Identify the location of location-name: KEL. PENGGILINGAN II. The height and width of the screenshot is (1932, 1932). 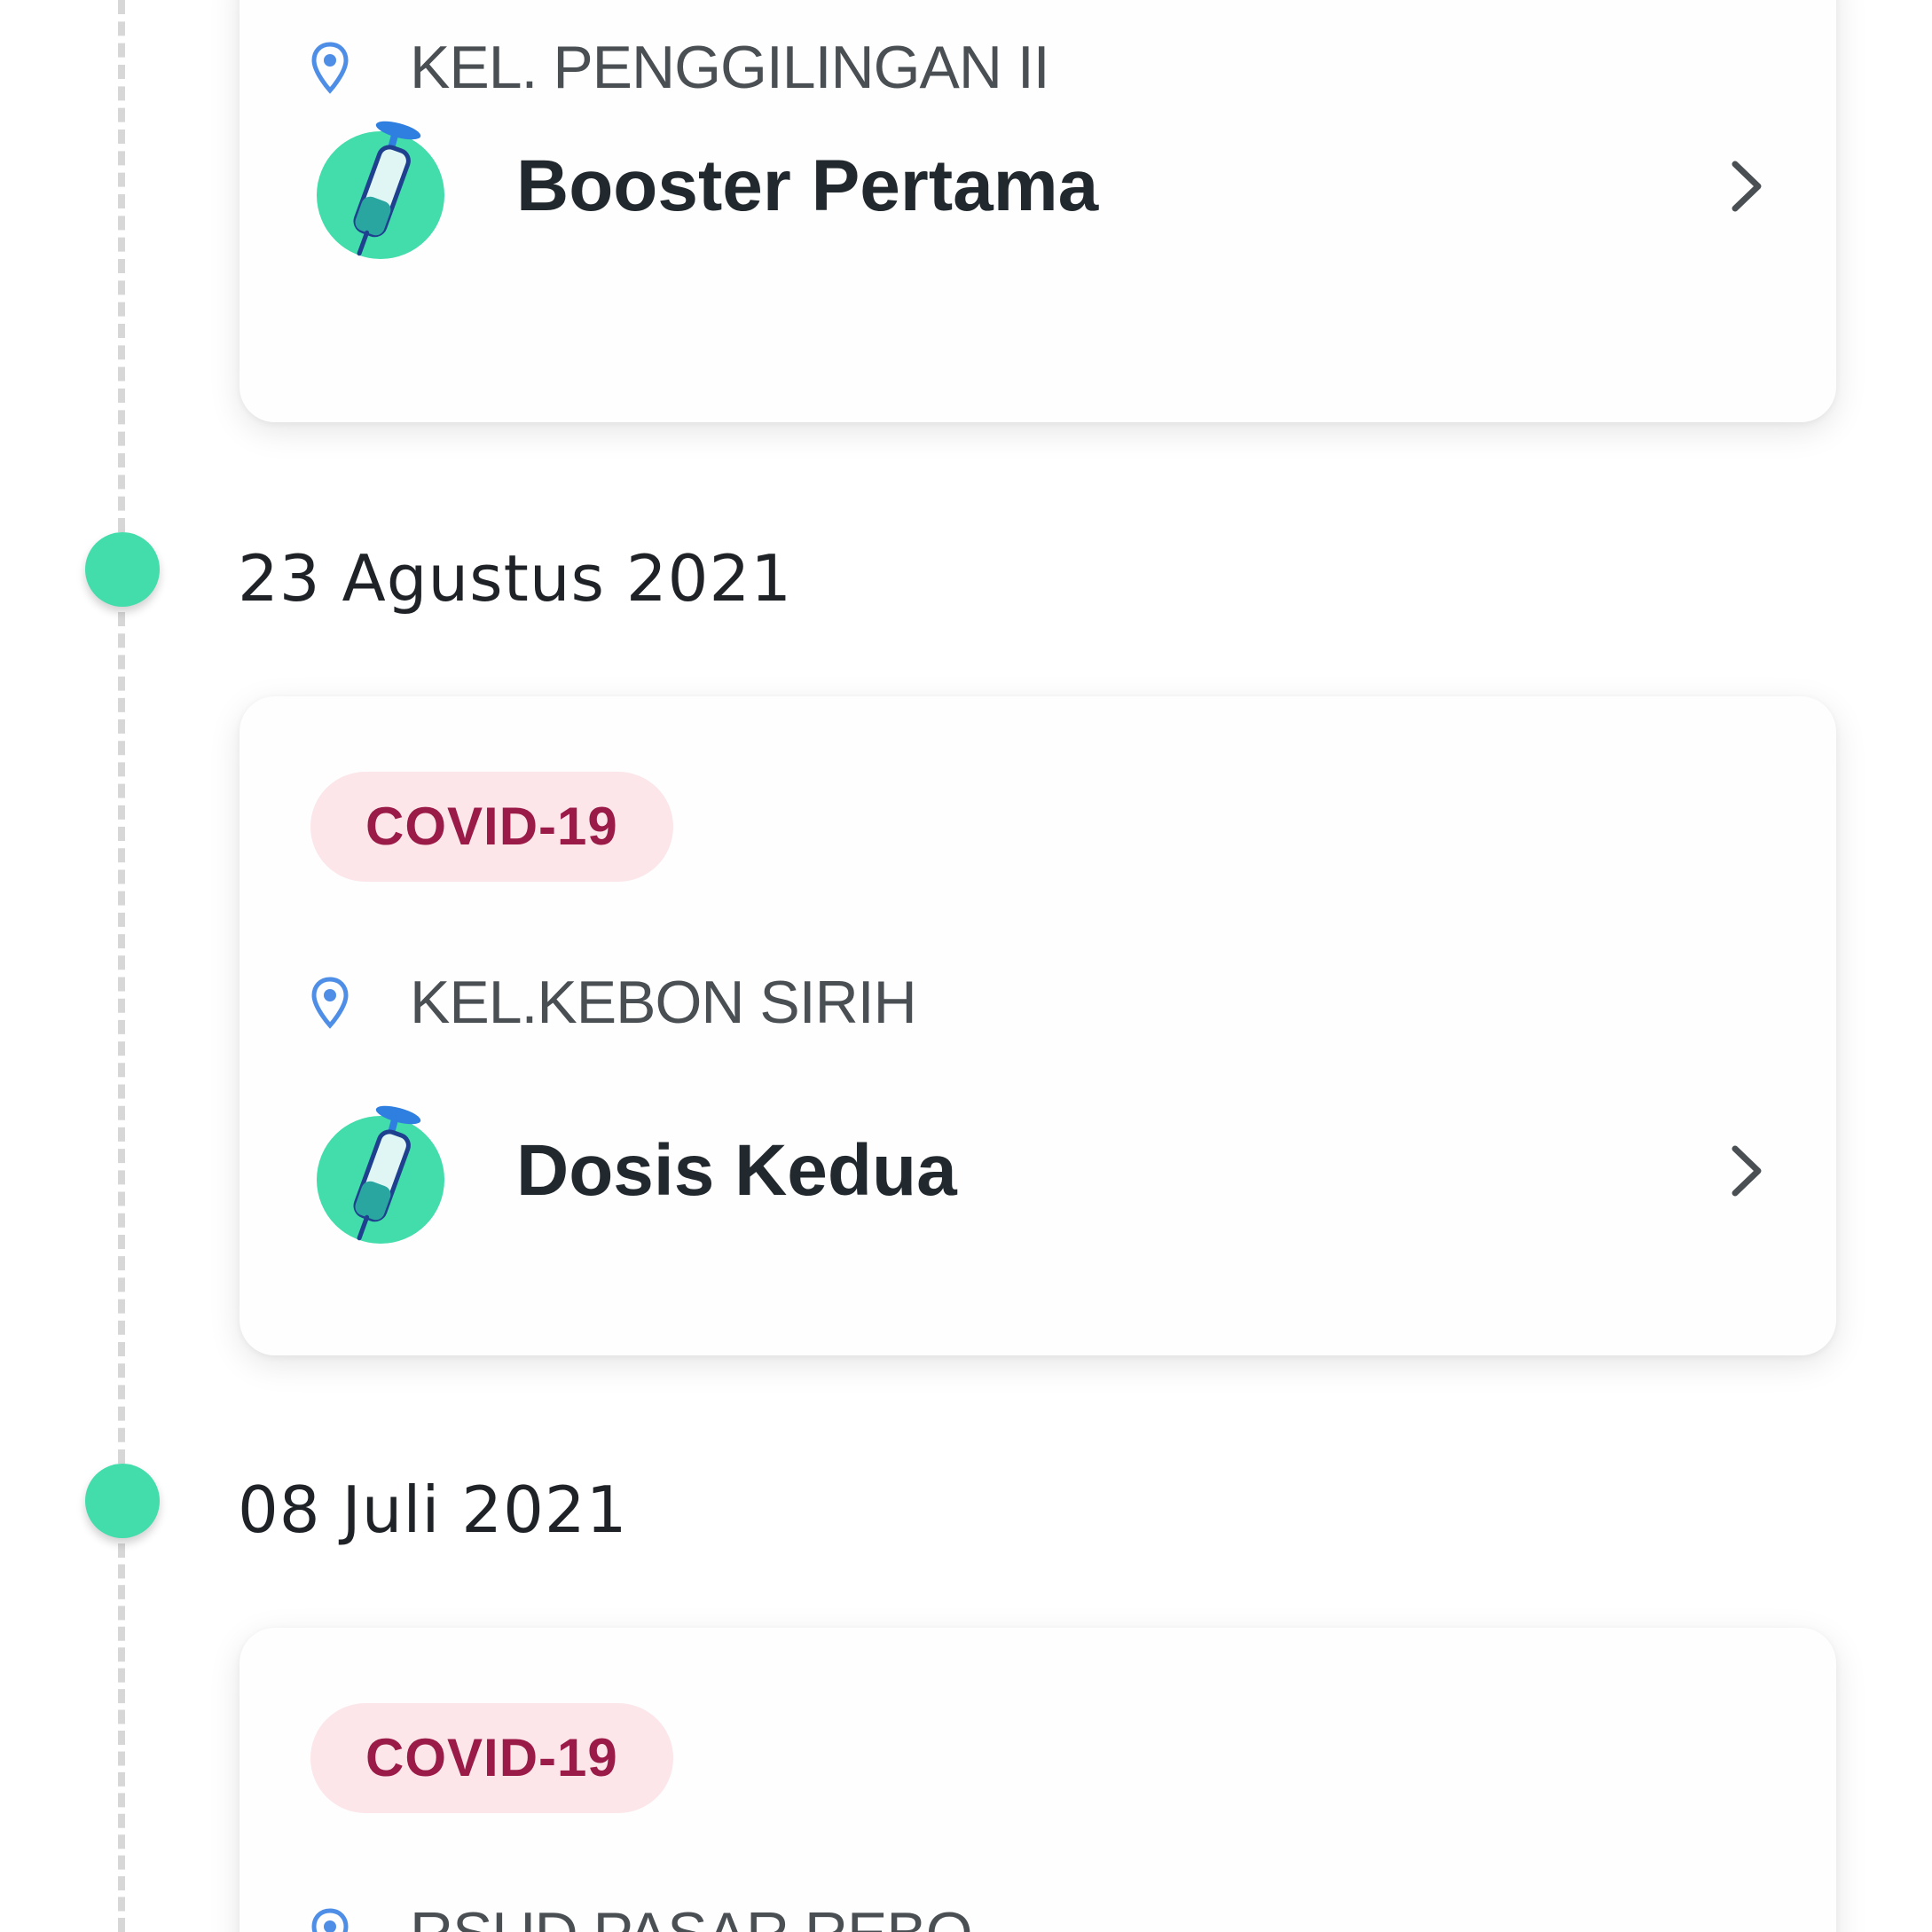
(730, 67).